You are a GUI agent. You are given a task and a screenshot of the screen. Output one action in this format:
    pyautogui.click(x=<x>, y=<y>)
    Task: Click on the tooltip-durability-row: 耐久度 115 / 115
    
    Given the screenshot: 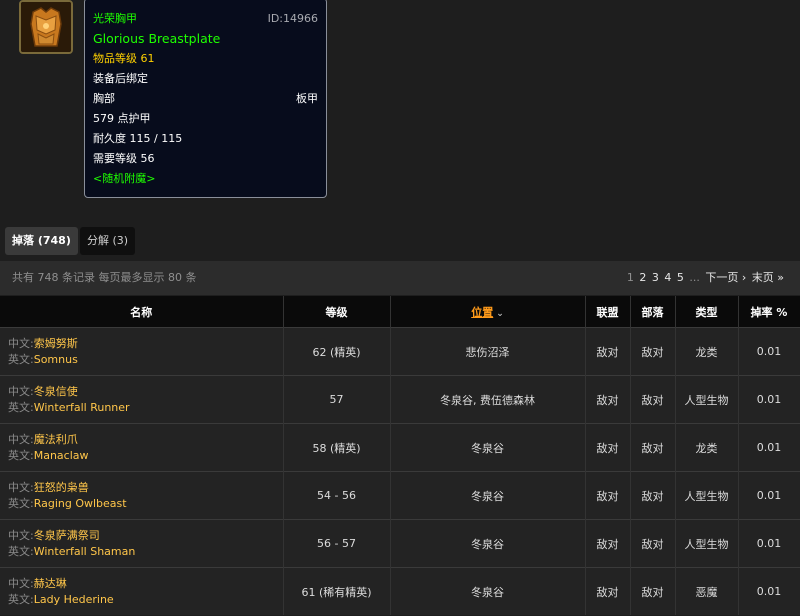 What is the action you would take?
    pyautogui.click(x=205, y=139)
    